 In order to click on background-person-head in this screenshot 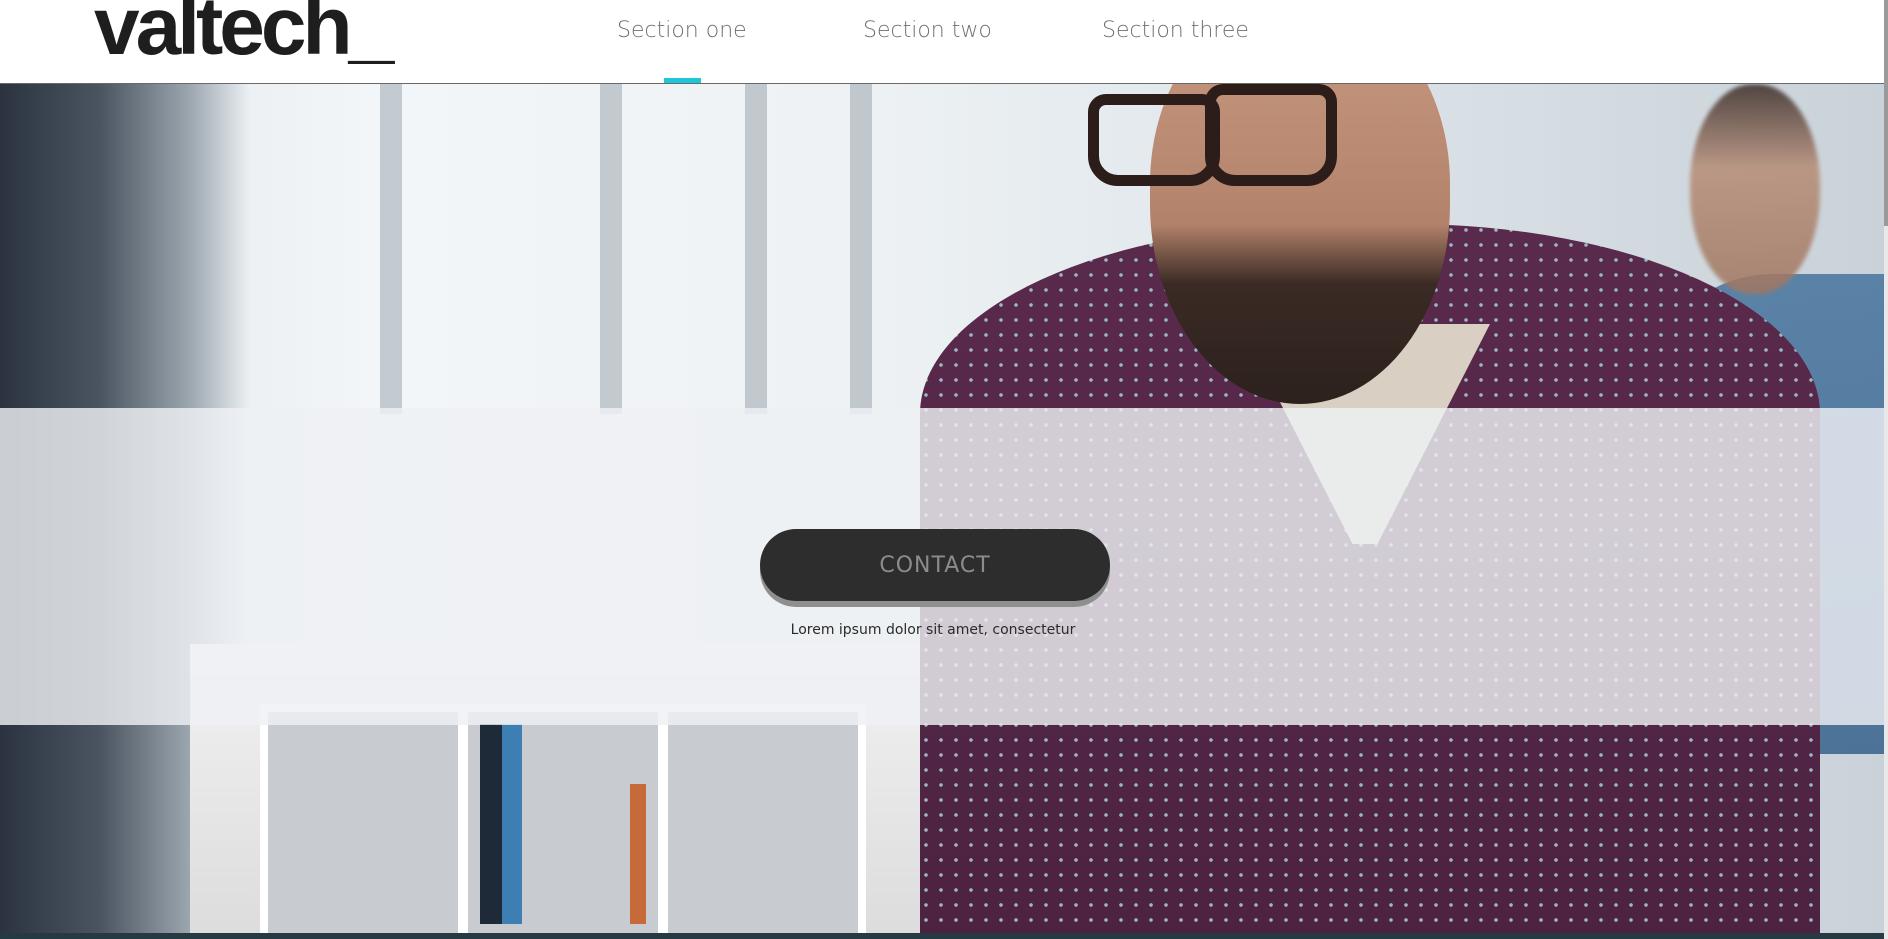, I will do `click(1755, 189)`.